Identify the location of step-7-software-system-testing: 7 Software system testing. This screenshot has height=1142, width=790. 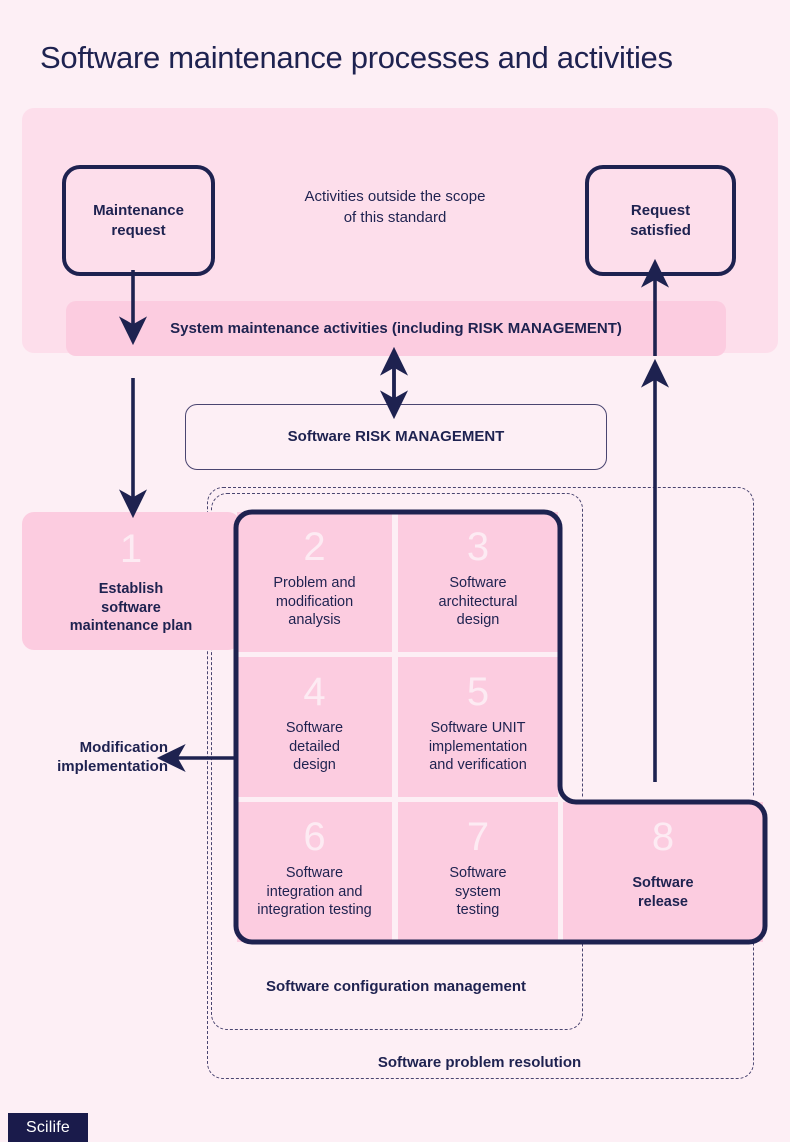
(478, 872).